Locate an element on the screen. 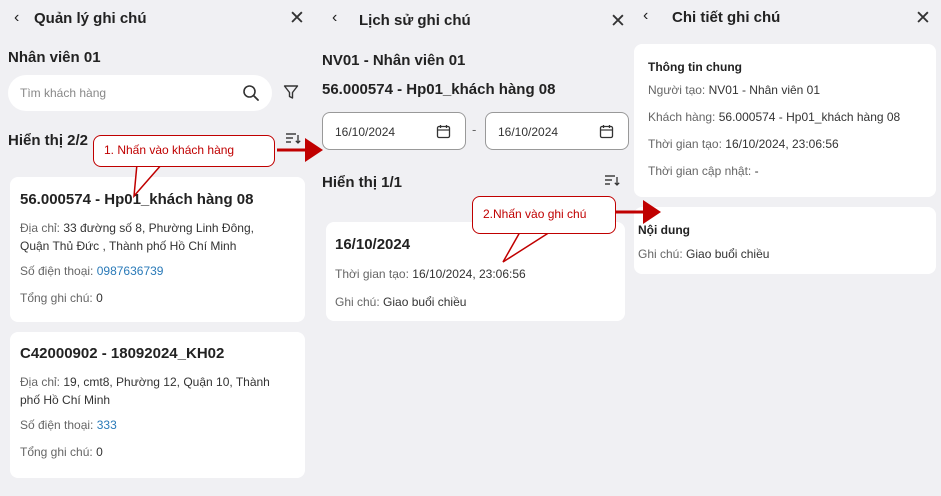 The width and height of the screenshot is (941, 496). customer-phone: Số điện thoại: 0987636739 is located at coordinates (92, 271).